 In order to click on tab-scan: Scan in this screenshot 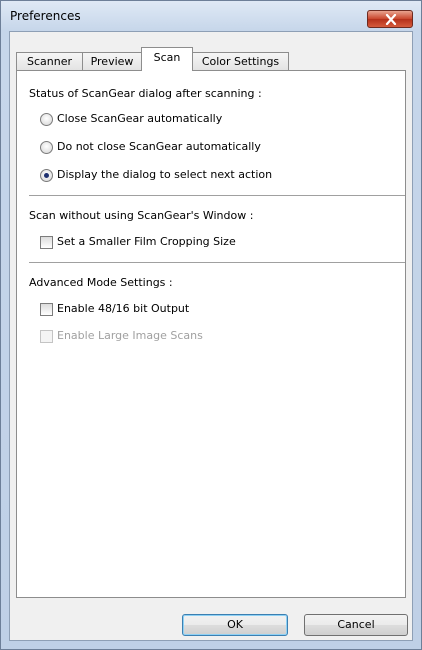, I will do `click(167, 59)`.